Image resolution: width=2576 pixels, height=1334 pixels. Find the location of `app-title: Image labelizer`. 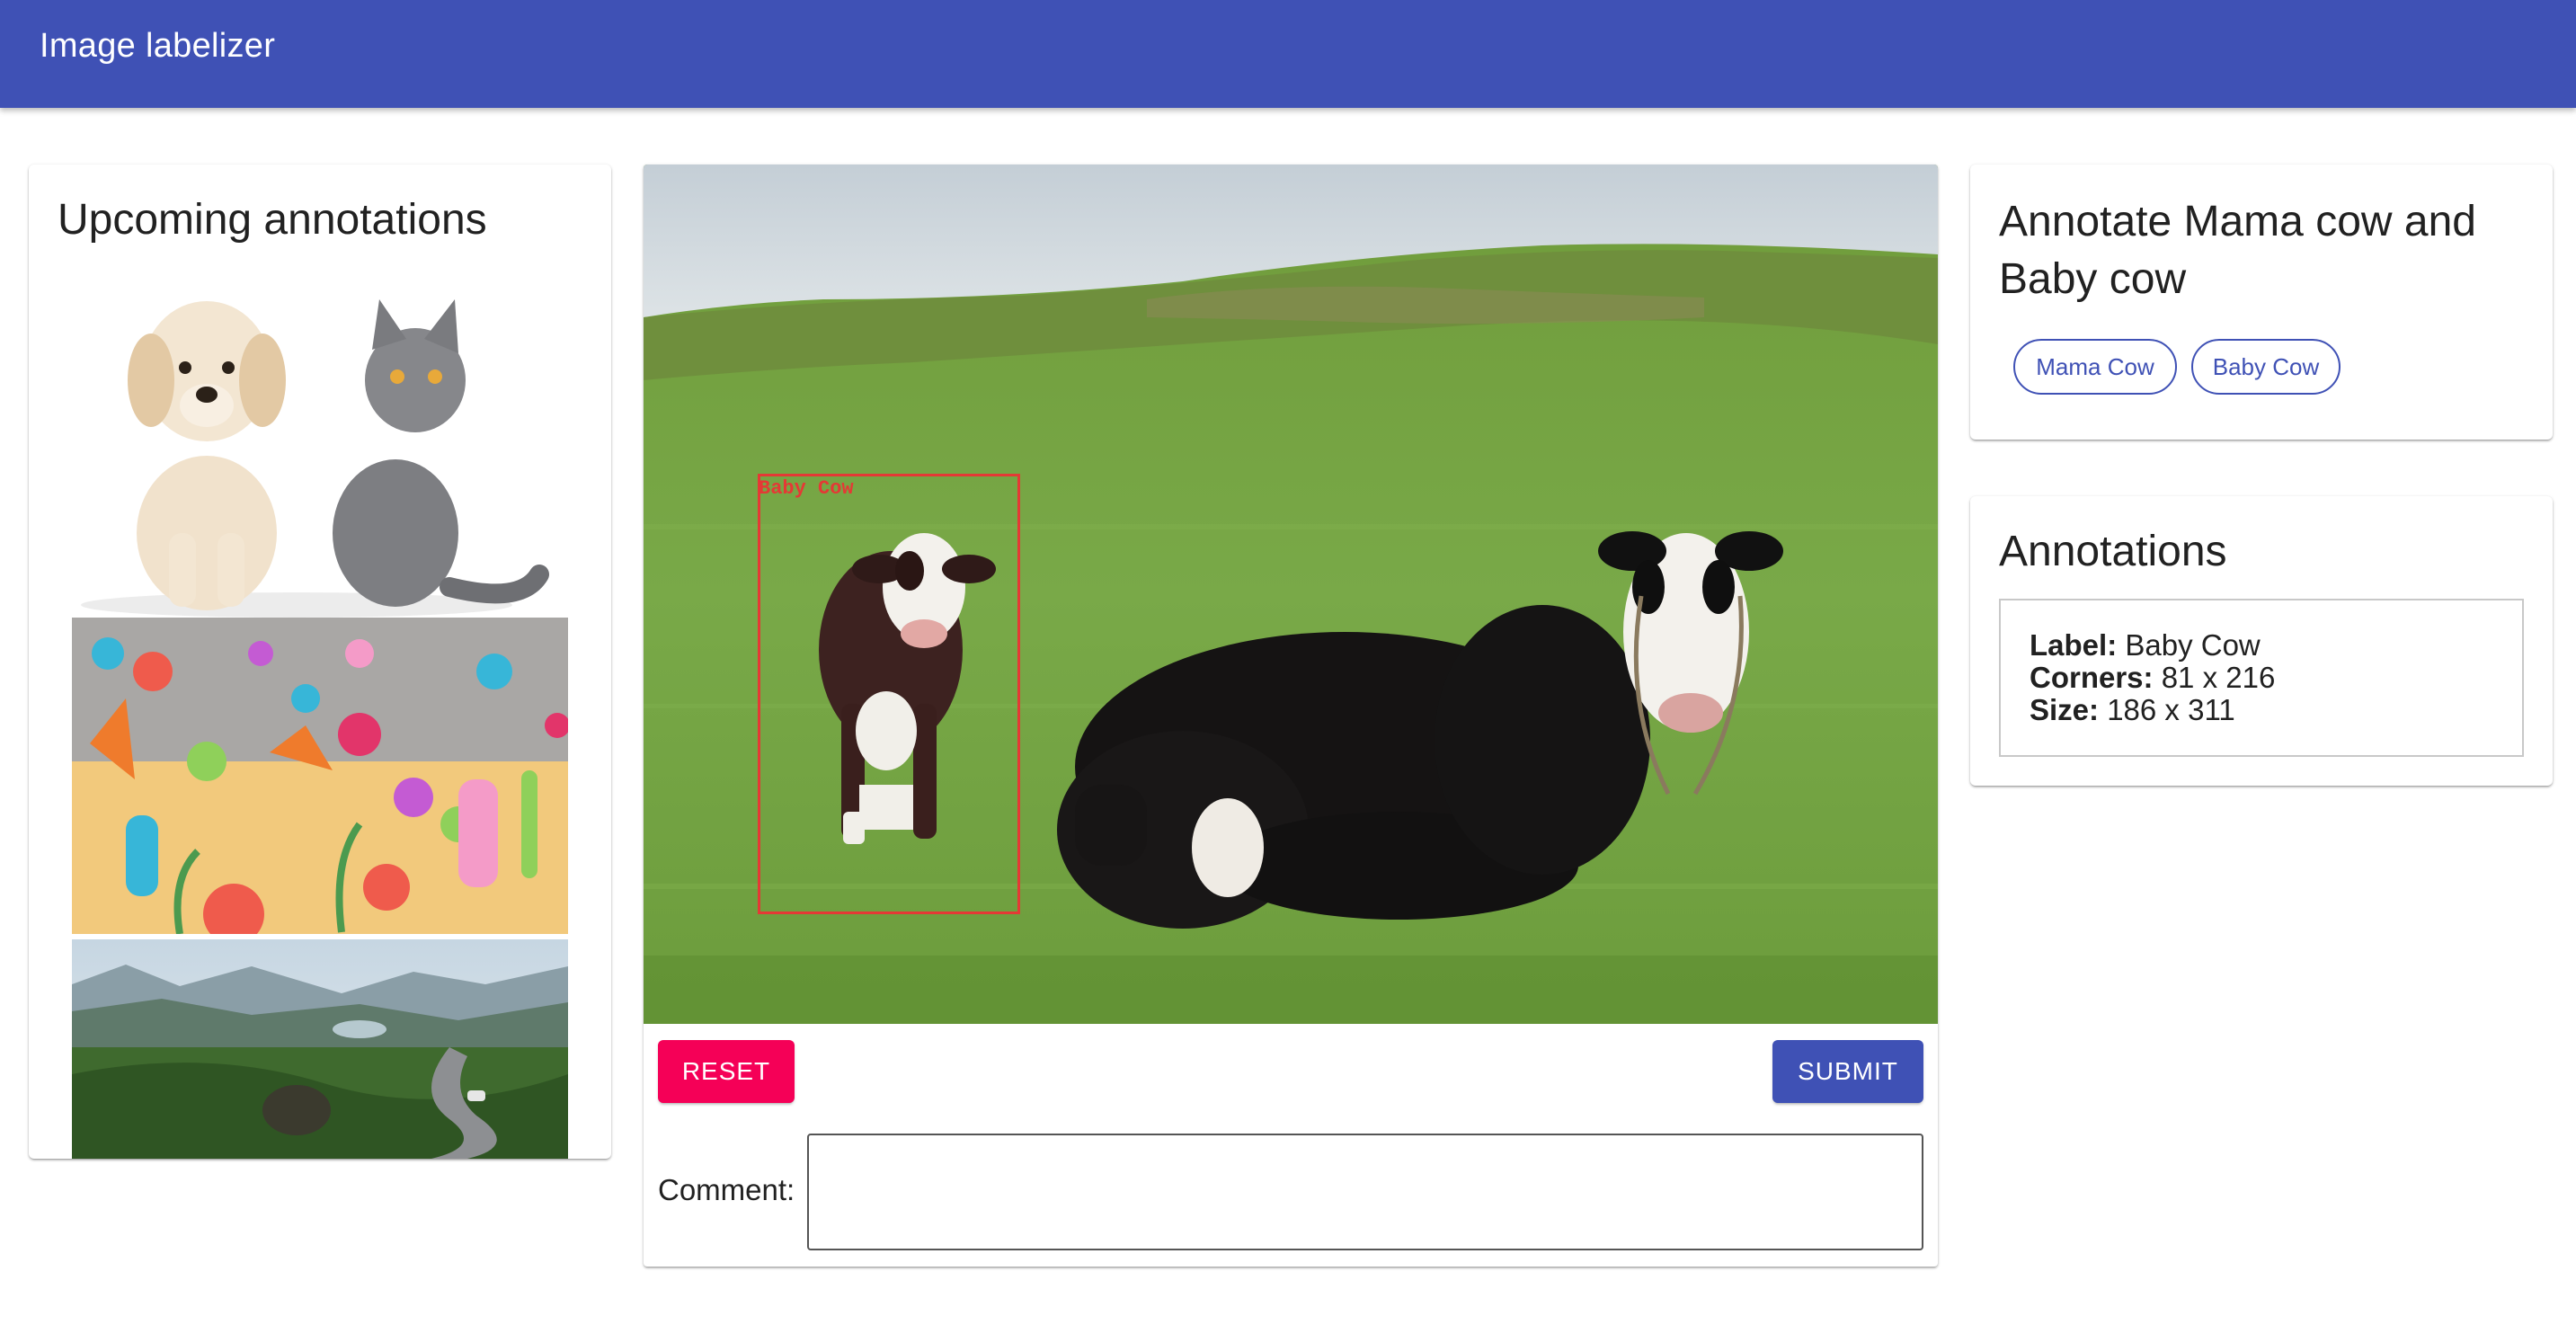

app-title: Image labelizer is located at coordinates (158, 46).